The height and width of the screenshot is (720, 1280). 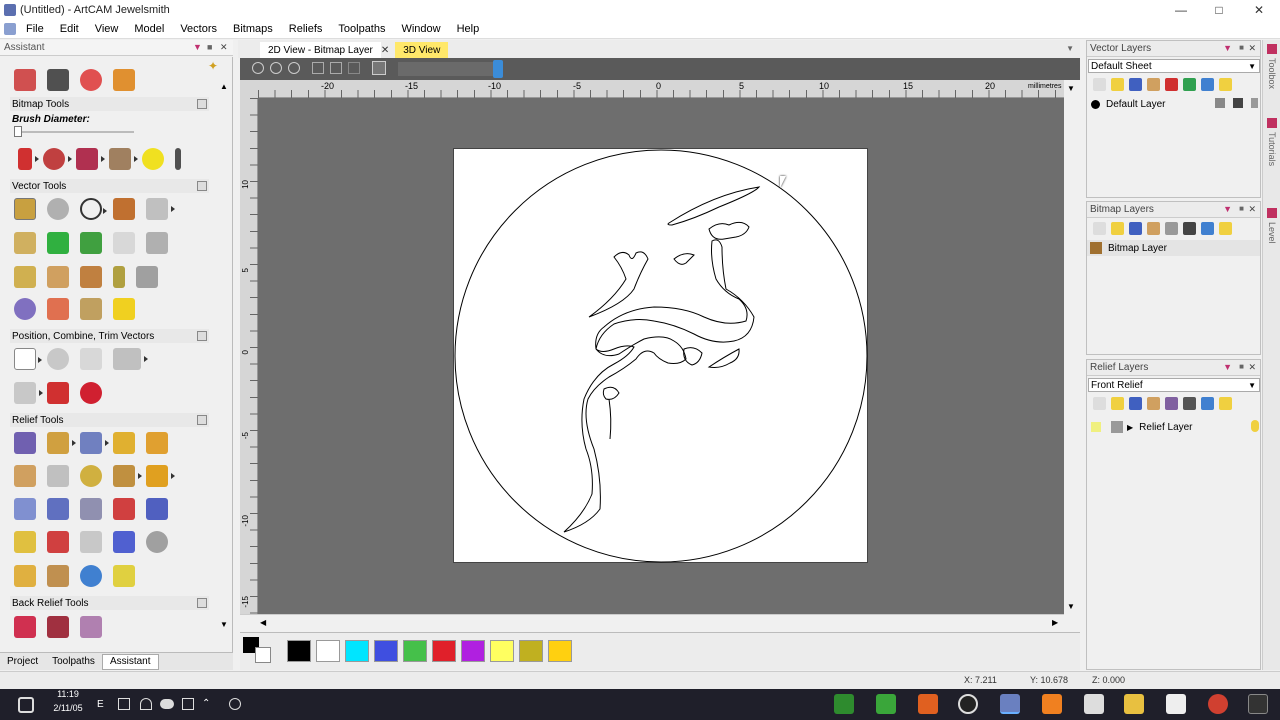 What do you see at coordinates (662, 359) in the screenshot?
I see `calligraphy-vector` at bounding box center [662, 359].